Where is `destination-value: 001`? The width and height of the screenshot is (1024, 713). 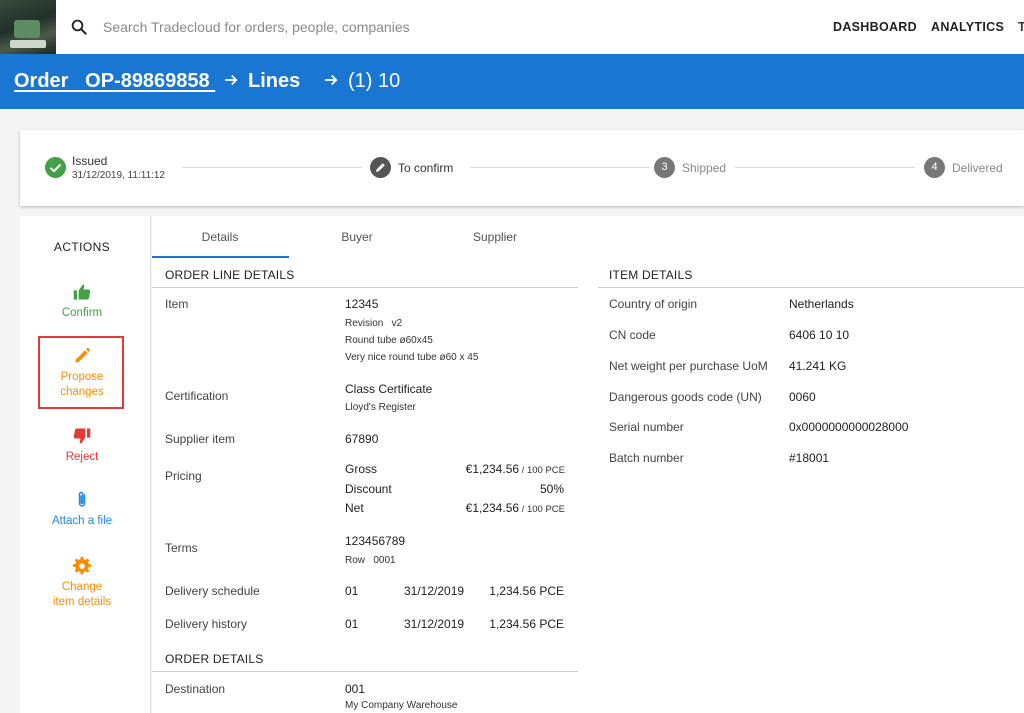
destination-value: 001 is located at coordinates (355, 689).